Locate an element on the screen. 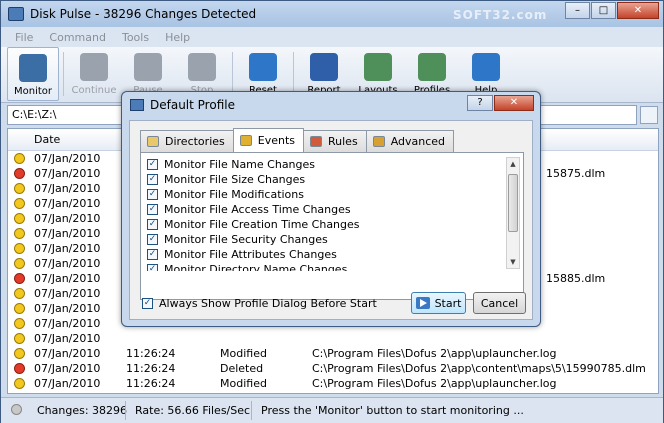  menu-help: Help is located at coordinates (177, 37).